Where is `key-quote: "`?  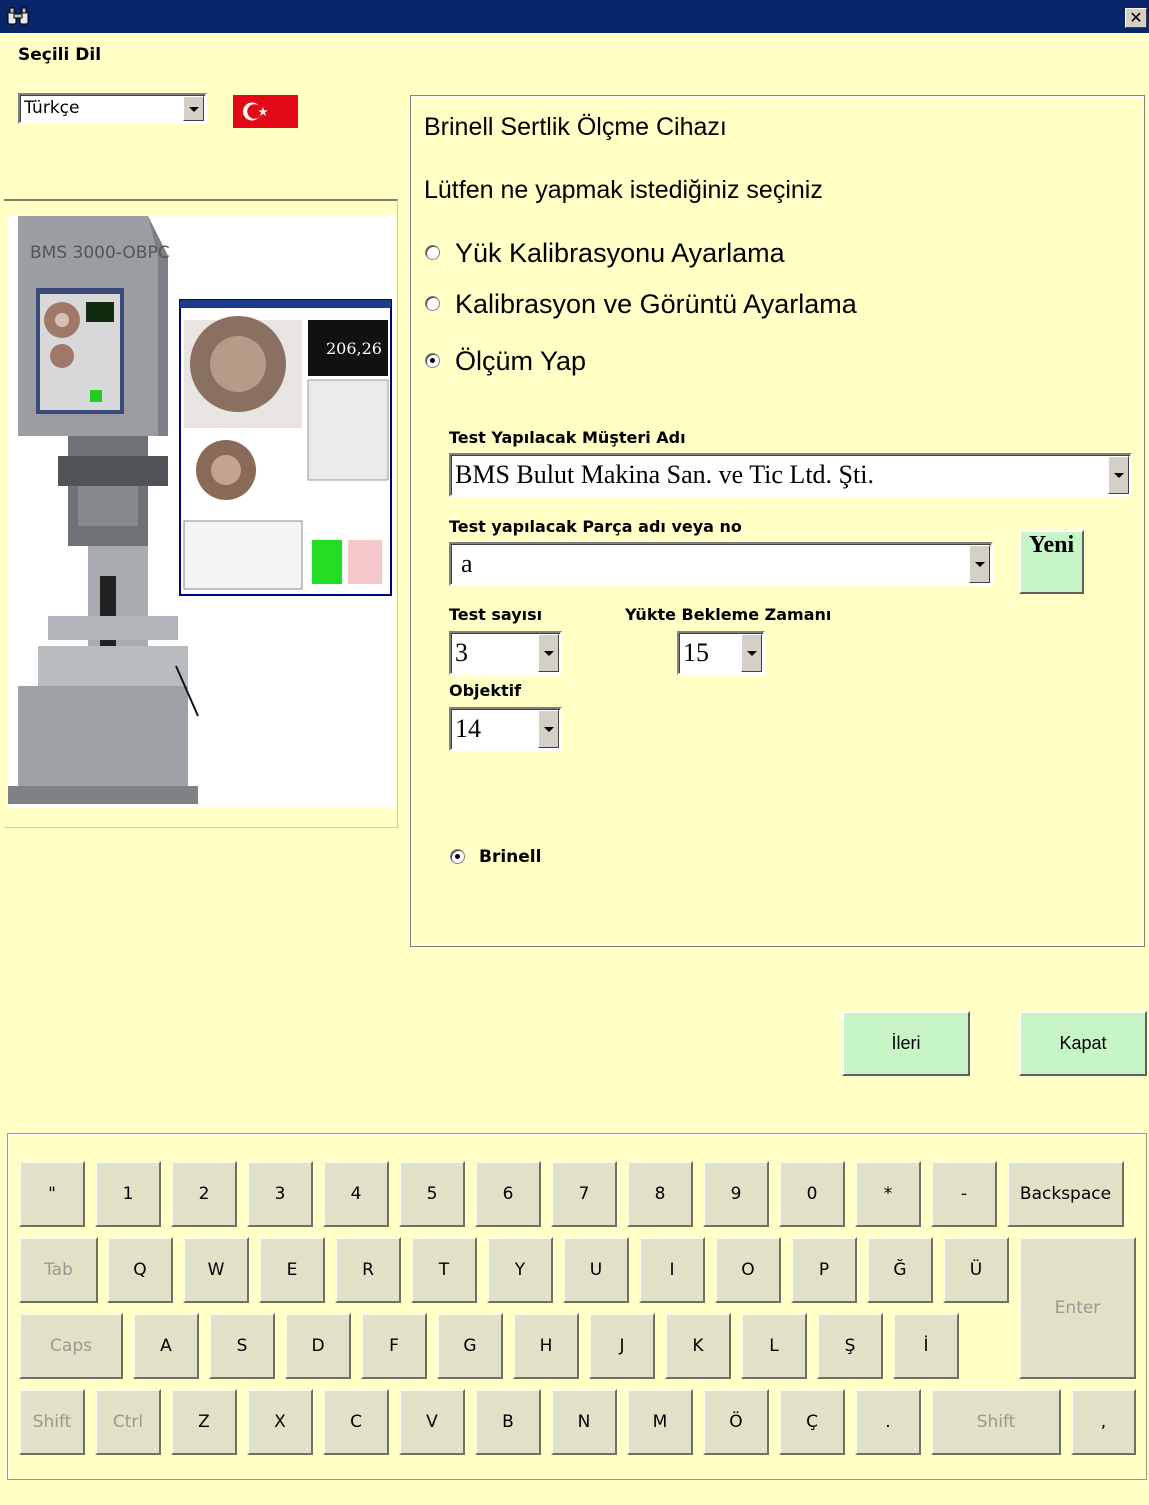
key-quote: " is located at coordinates (52, 1194).